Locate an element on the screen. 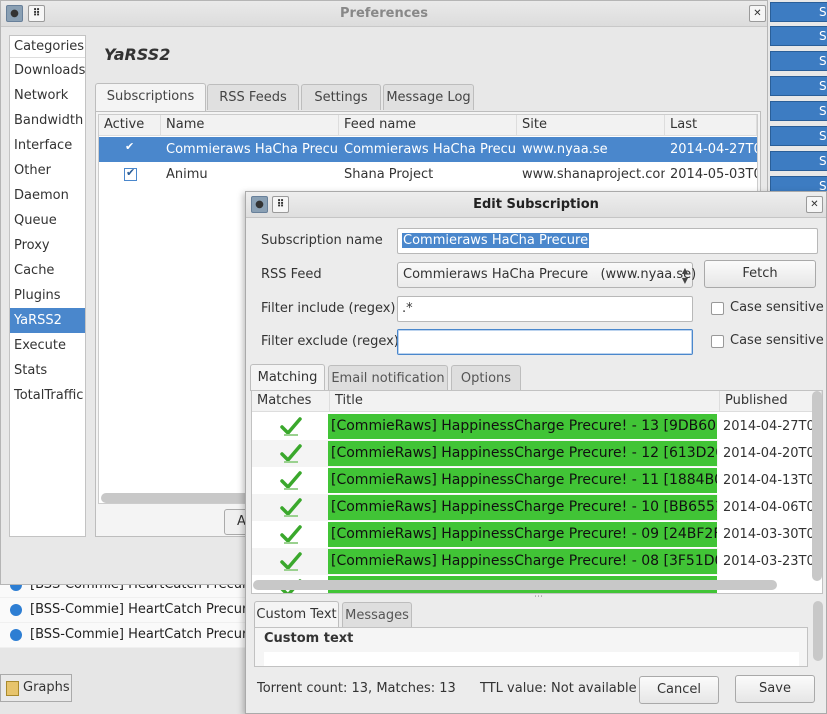  tab-graphs: Graphs is located at coordinates (36, 688).